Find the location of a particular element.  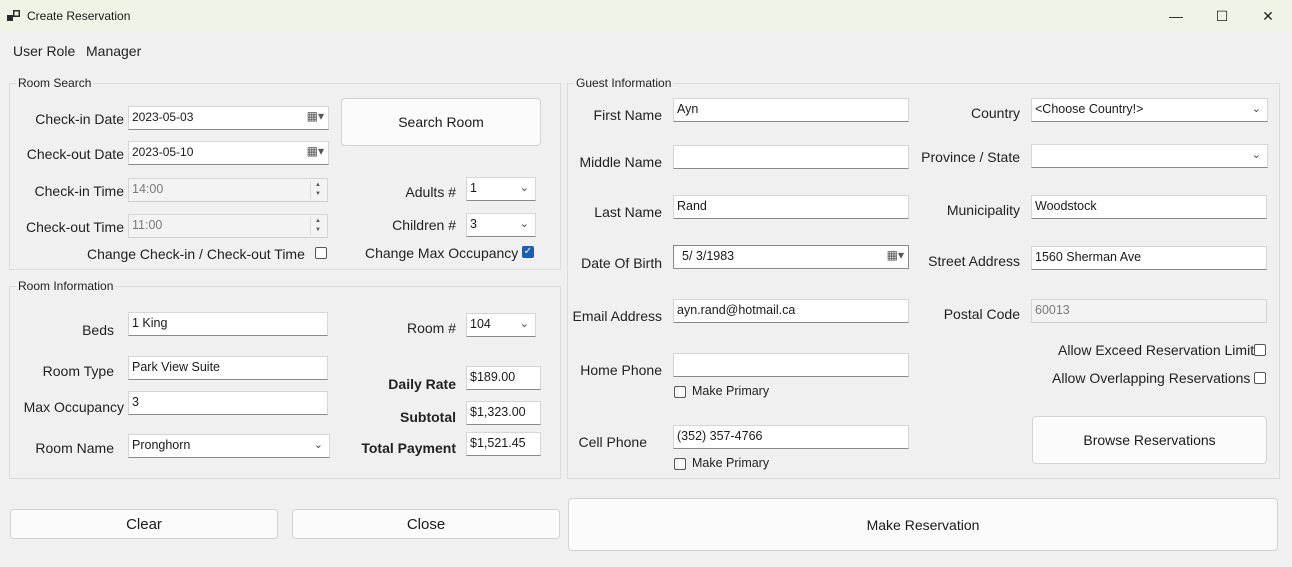

max-occupancy-label: Max Occupancy is located at coordinates (73, 407).